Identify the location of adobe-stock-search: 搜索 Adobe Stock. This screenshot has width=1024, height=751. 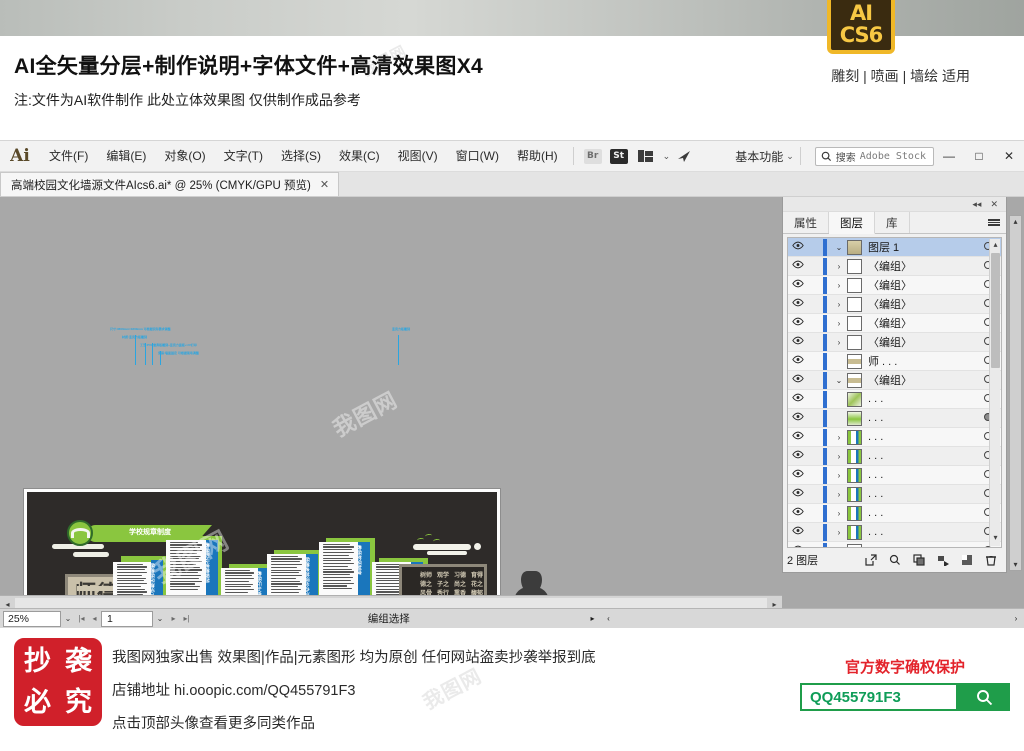
(874, 156).